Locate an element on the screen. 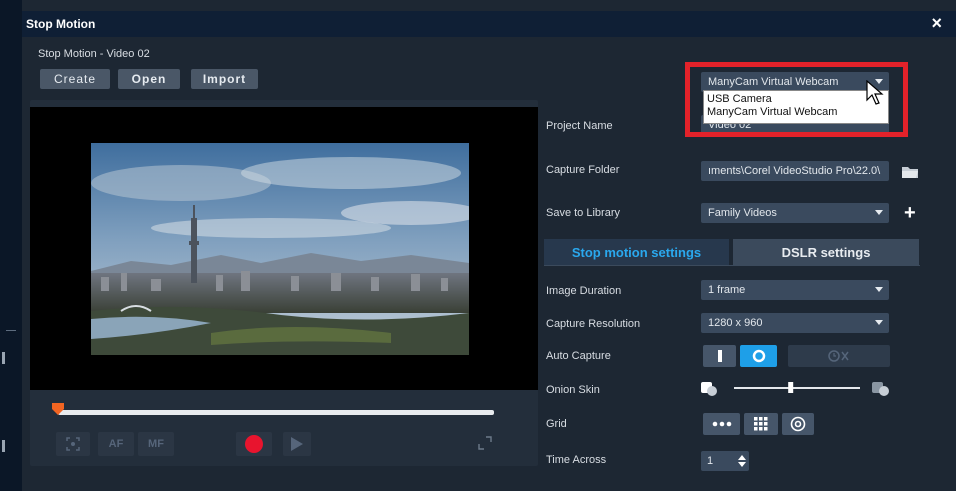 The height and width of the screenshot is (491, 956). auto-capture-off-toggle is located at coordinates (719, 356).